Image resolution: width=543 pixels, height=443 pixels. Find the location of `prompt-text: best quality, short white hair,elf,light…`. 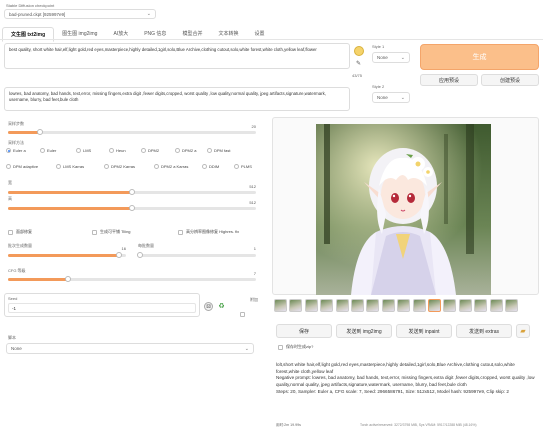

prompt-text: best quality, short white hair,elf,light… is located at coordinates (163, 49).